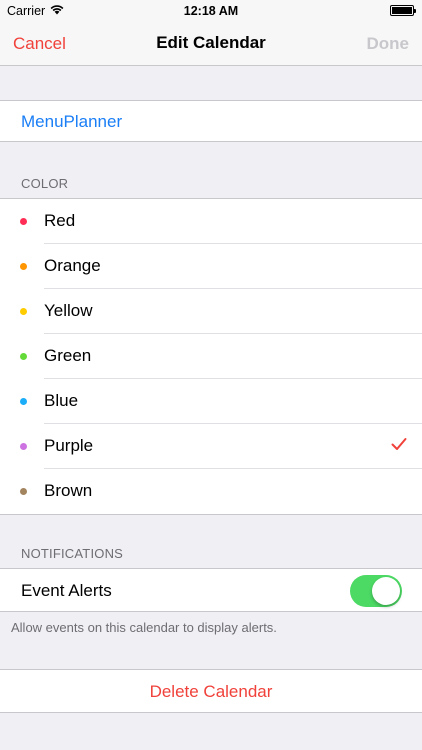  What do you see at coordinates (399, 444) in the screenshot?
I see `checkmark-icon` at bounding box center [399, 444].